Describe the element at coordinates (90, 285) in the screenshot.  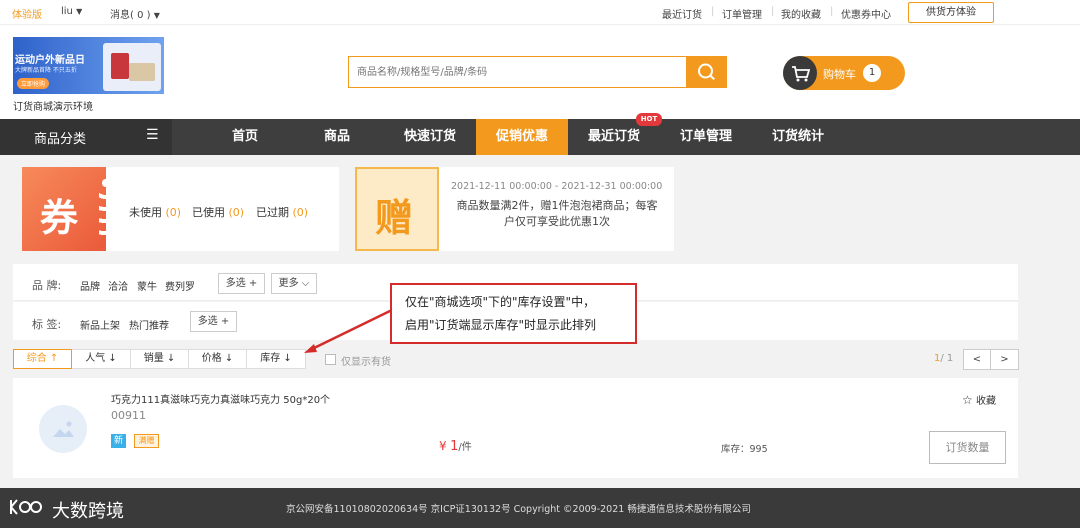
I see `brand-option: 品牌` at that location.